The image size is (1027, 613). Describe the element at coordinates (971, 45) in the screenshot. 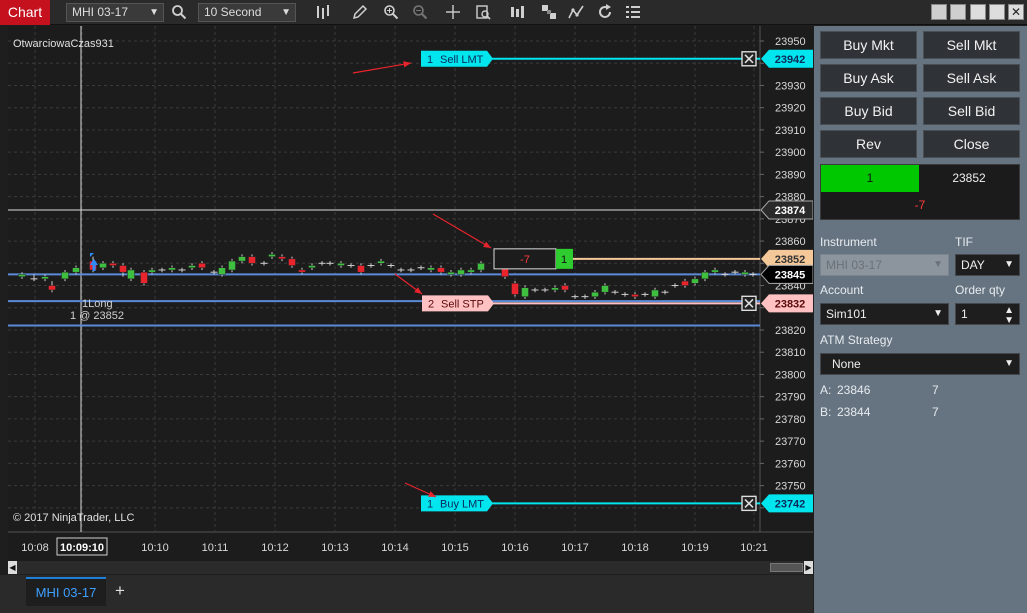

I see `sell-market-button: Sell Mkt` at that location.